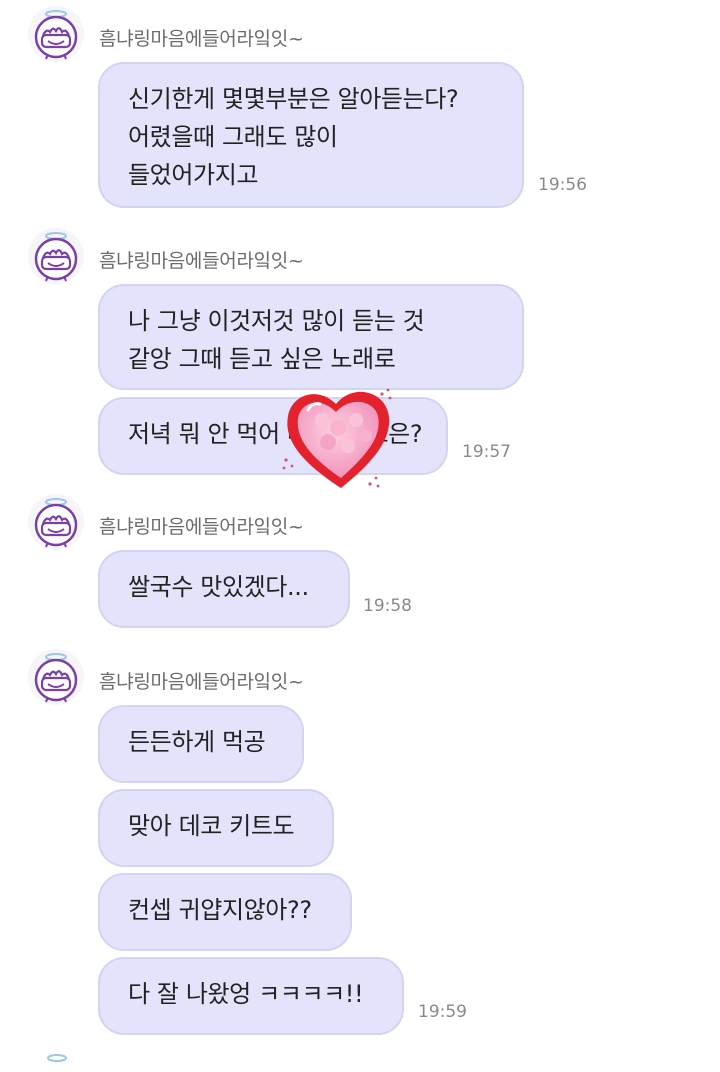 This screenshot has height=1072, width=720. I want to click on message-bubble: 든든하게 먹공, so click(201, 744).